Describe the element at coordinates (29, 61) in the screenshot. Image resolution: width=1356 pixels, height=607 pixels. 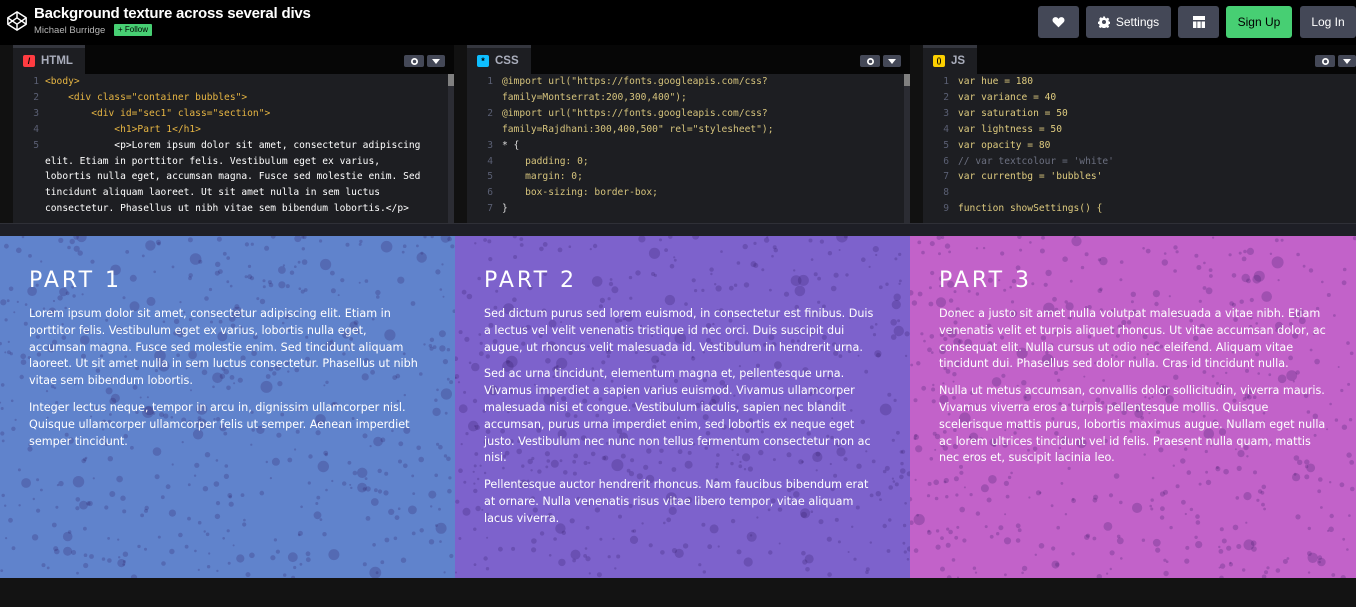
I see `html-badge-icon: /` at that location.